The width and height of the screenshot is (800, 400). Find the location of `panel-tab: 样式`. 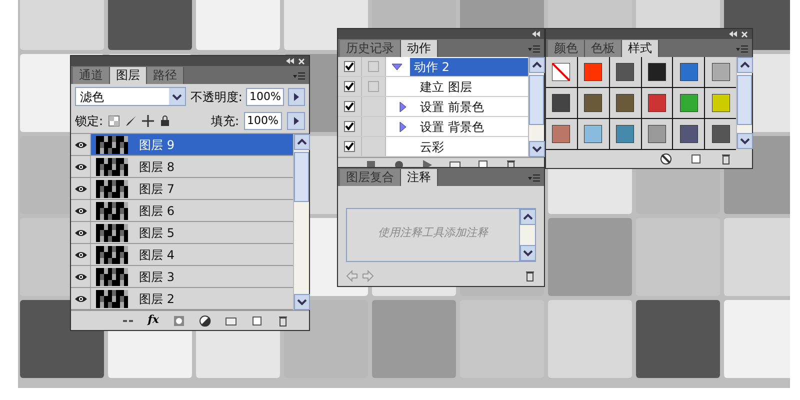

panel-tab: 样式 is located at coordinates (640, 48).